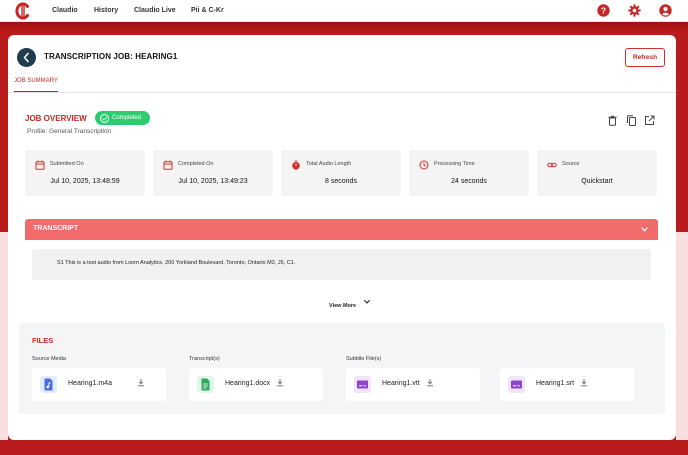 The image size is (688, 455). What do you see at coordinates (207, 11) in the screenshot?
I see `nav-pii-ckr: Pii & C-Kr` at bounding box center [207, 11].